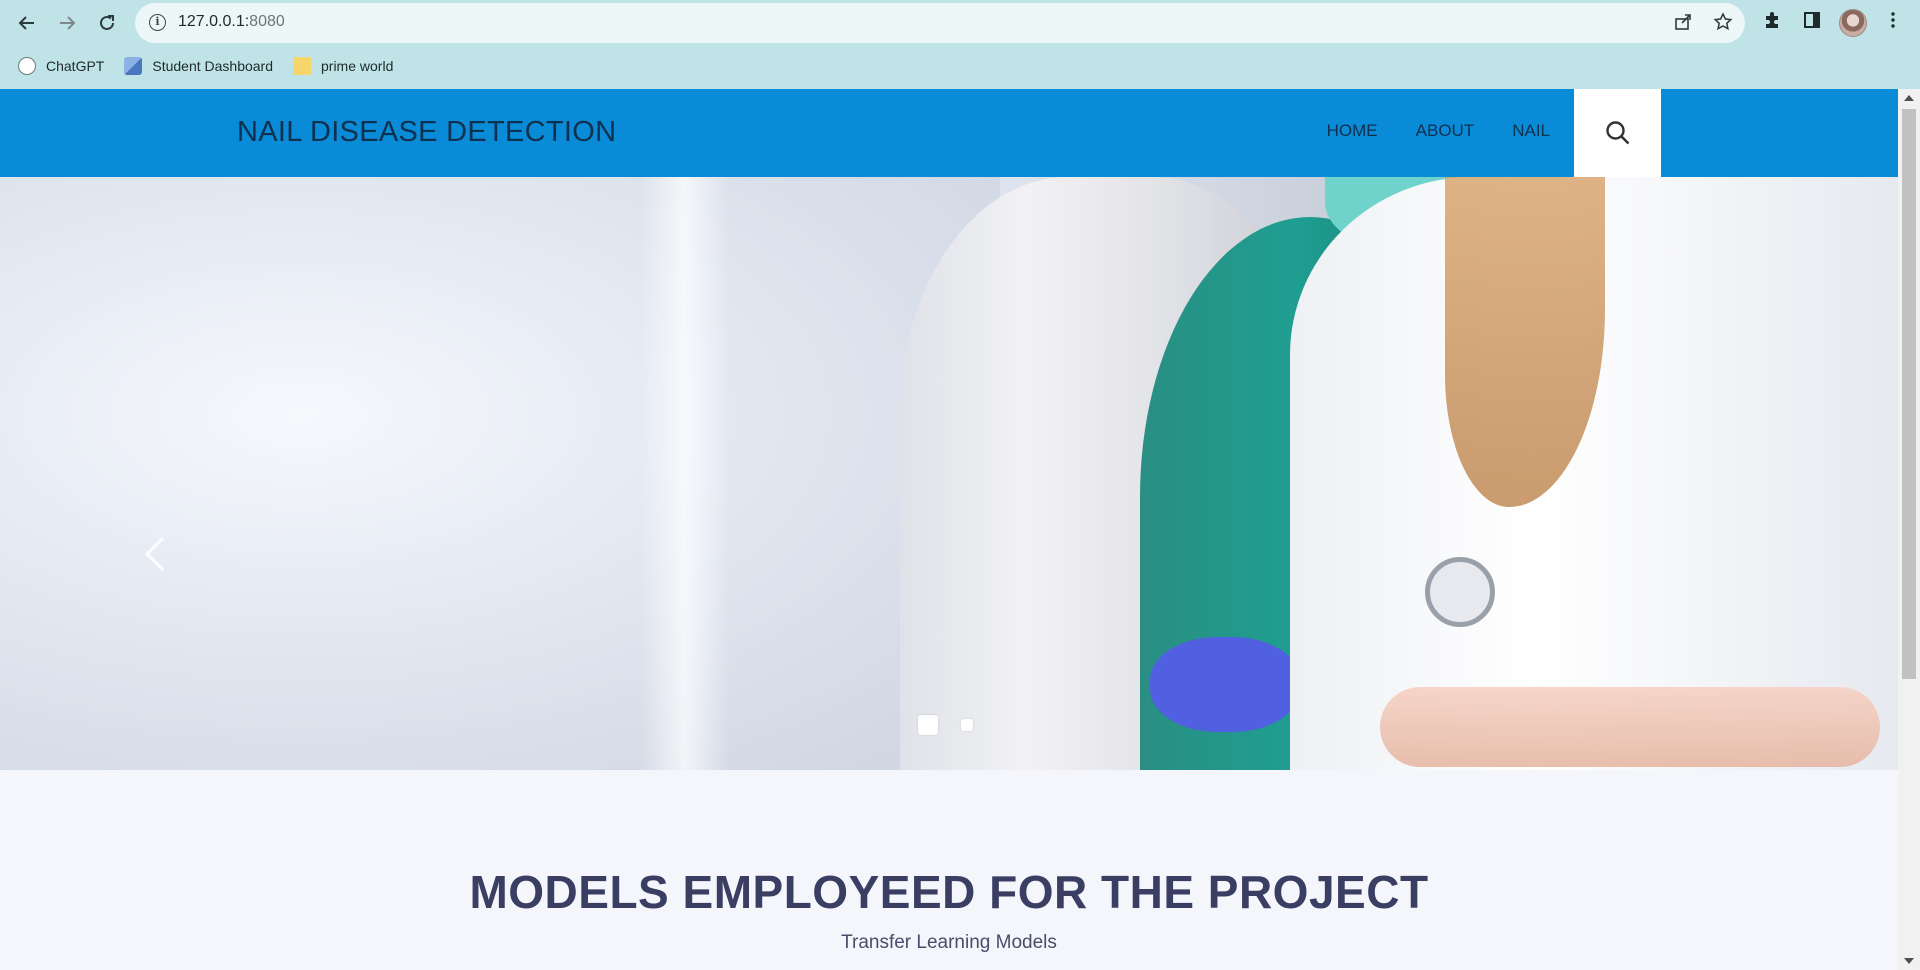 This screenshot has height=970, width=1920. I want to click on bookmark-chatgpt: ChatGPT, so click(61, 66).